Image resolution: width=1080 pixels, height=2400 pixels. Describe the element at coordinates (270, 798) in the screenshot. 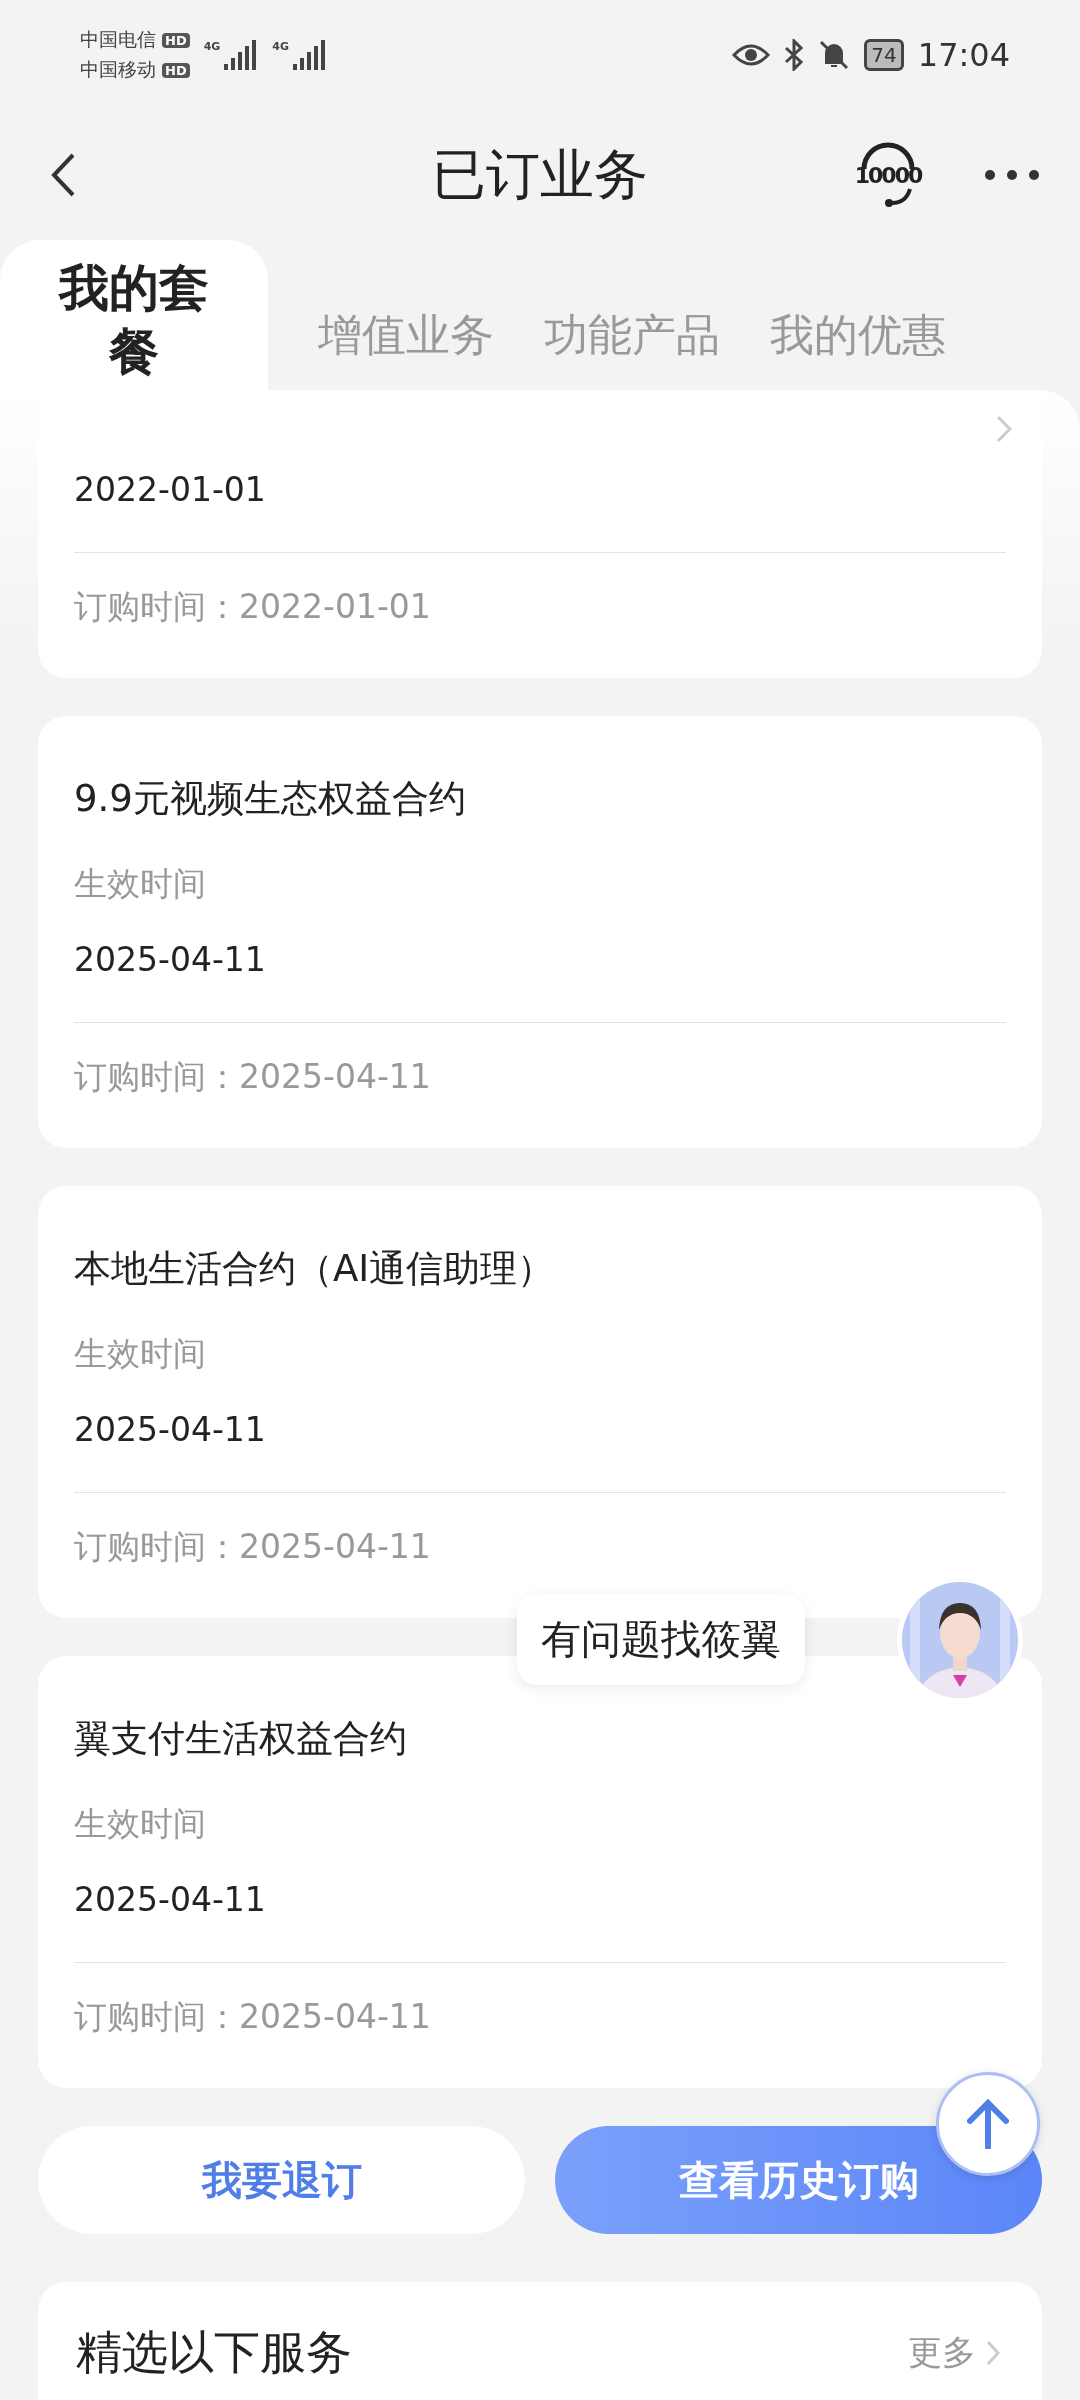

I see `plan-title: 9.9元视频生态权益合约` at that location.